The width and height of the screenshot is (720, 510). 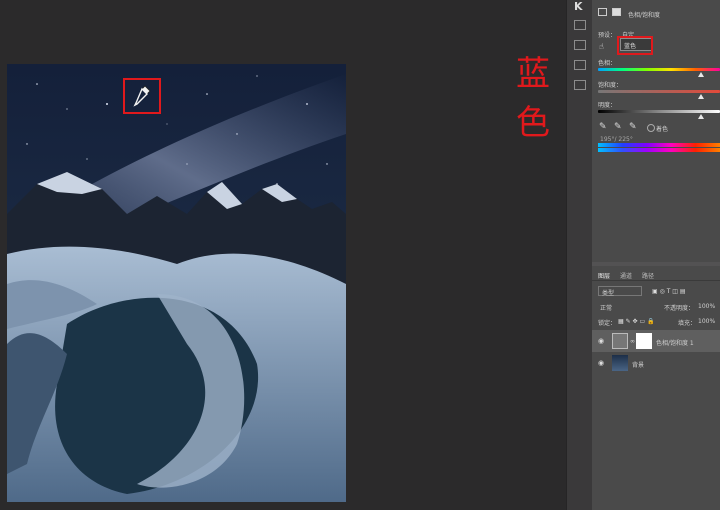 What do you see at coordinates (607, 323) in the screenshot?
I see `lock-label: 锁定：` at bounding box center [607, 323].